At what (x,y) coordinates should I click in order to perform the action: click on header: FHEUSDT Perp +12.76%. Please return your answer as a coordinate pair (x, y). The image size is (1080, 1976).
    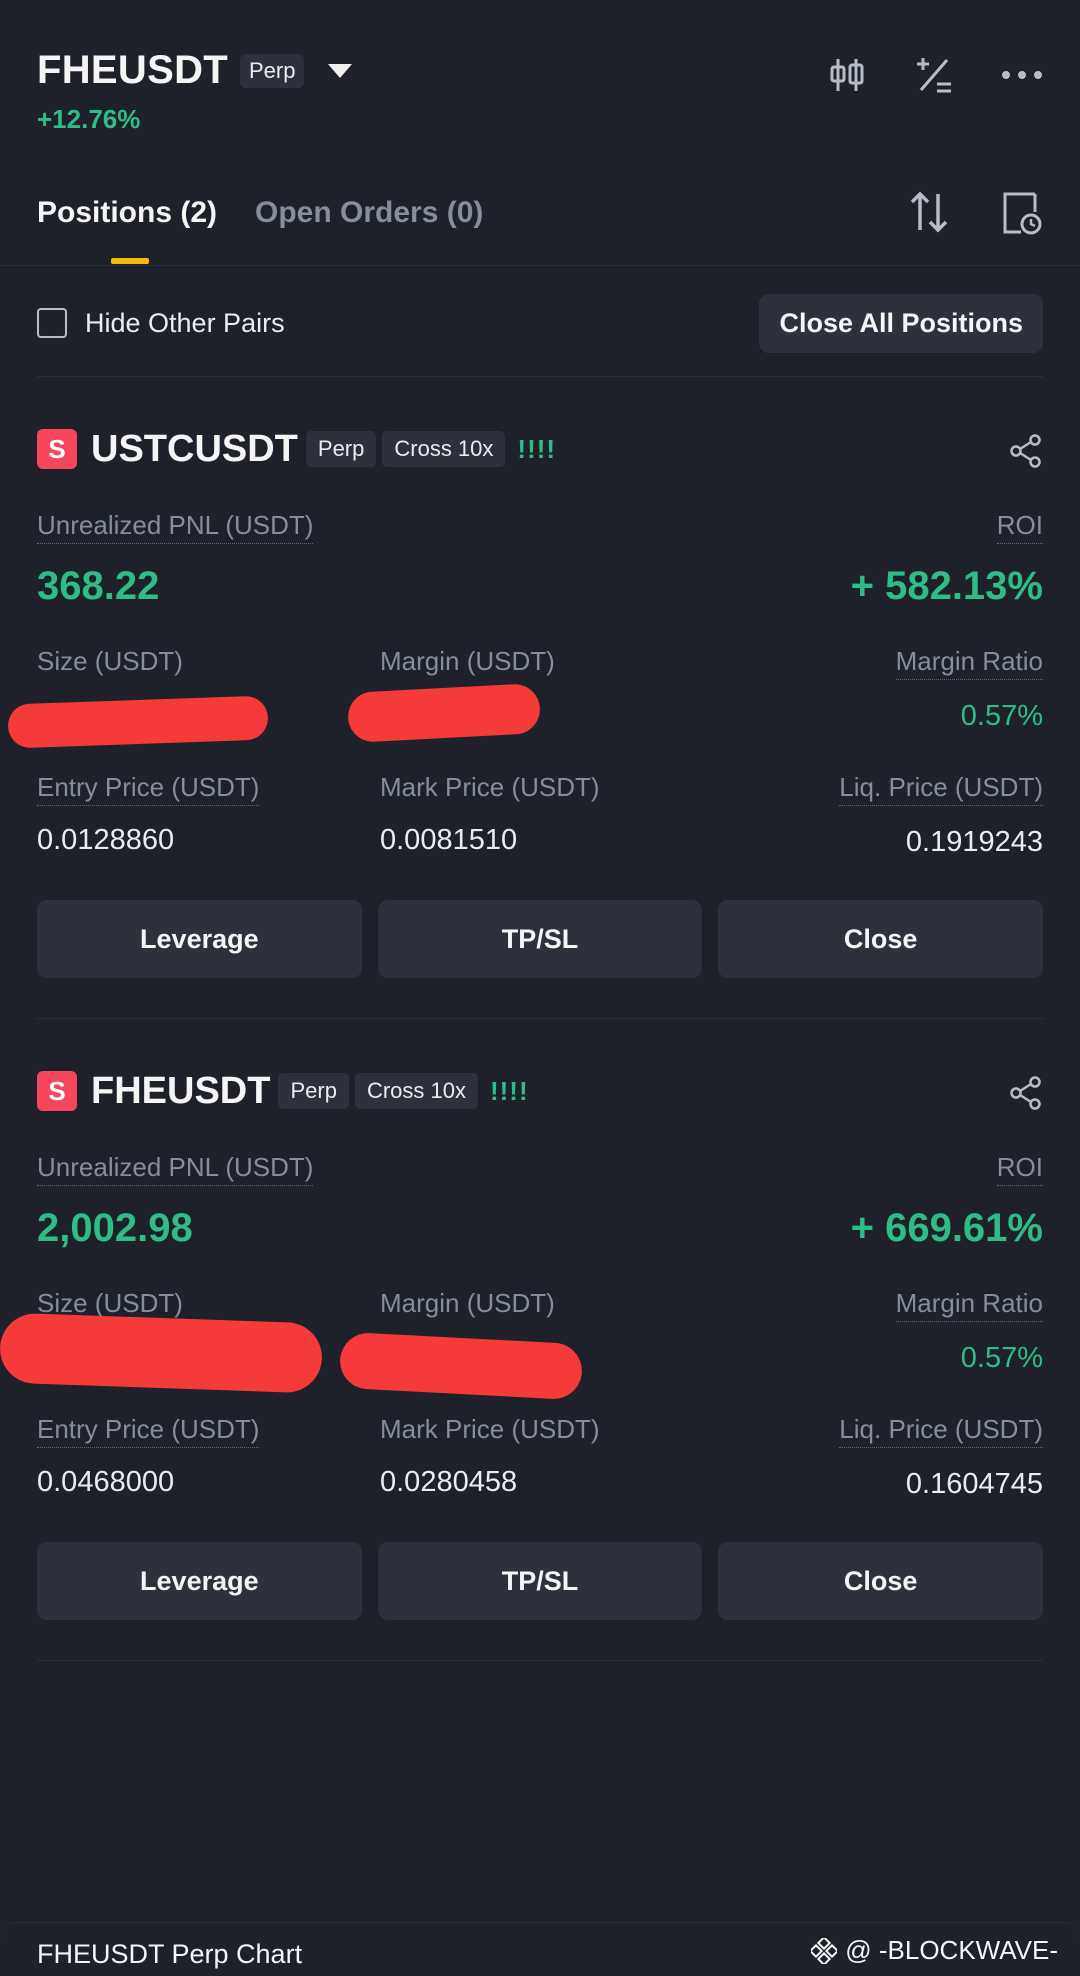
    Looking at the image, I should click on (540, 95).